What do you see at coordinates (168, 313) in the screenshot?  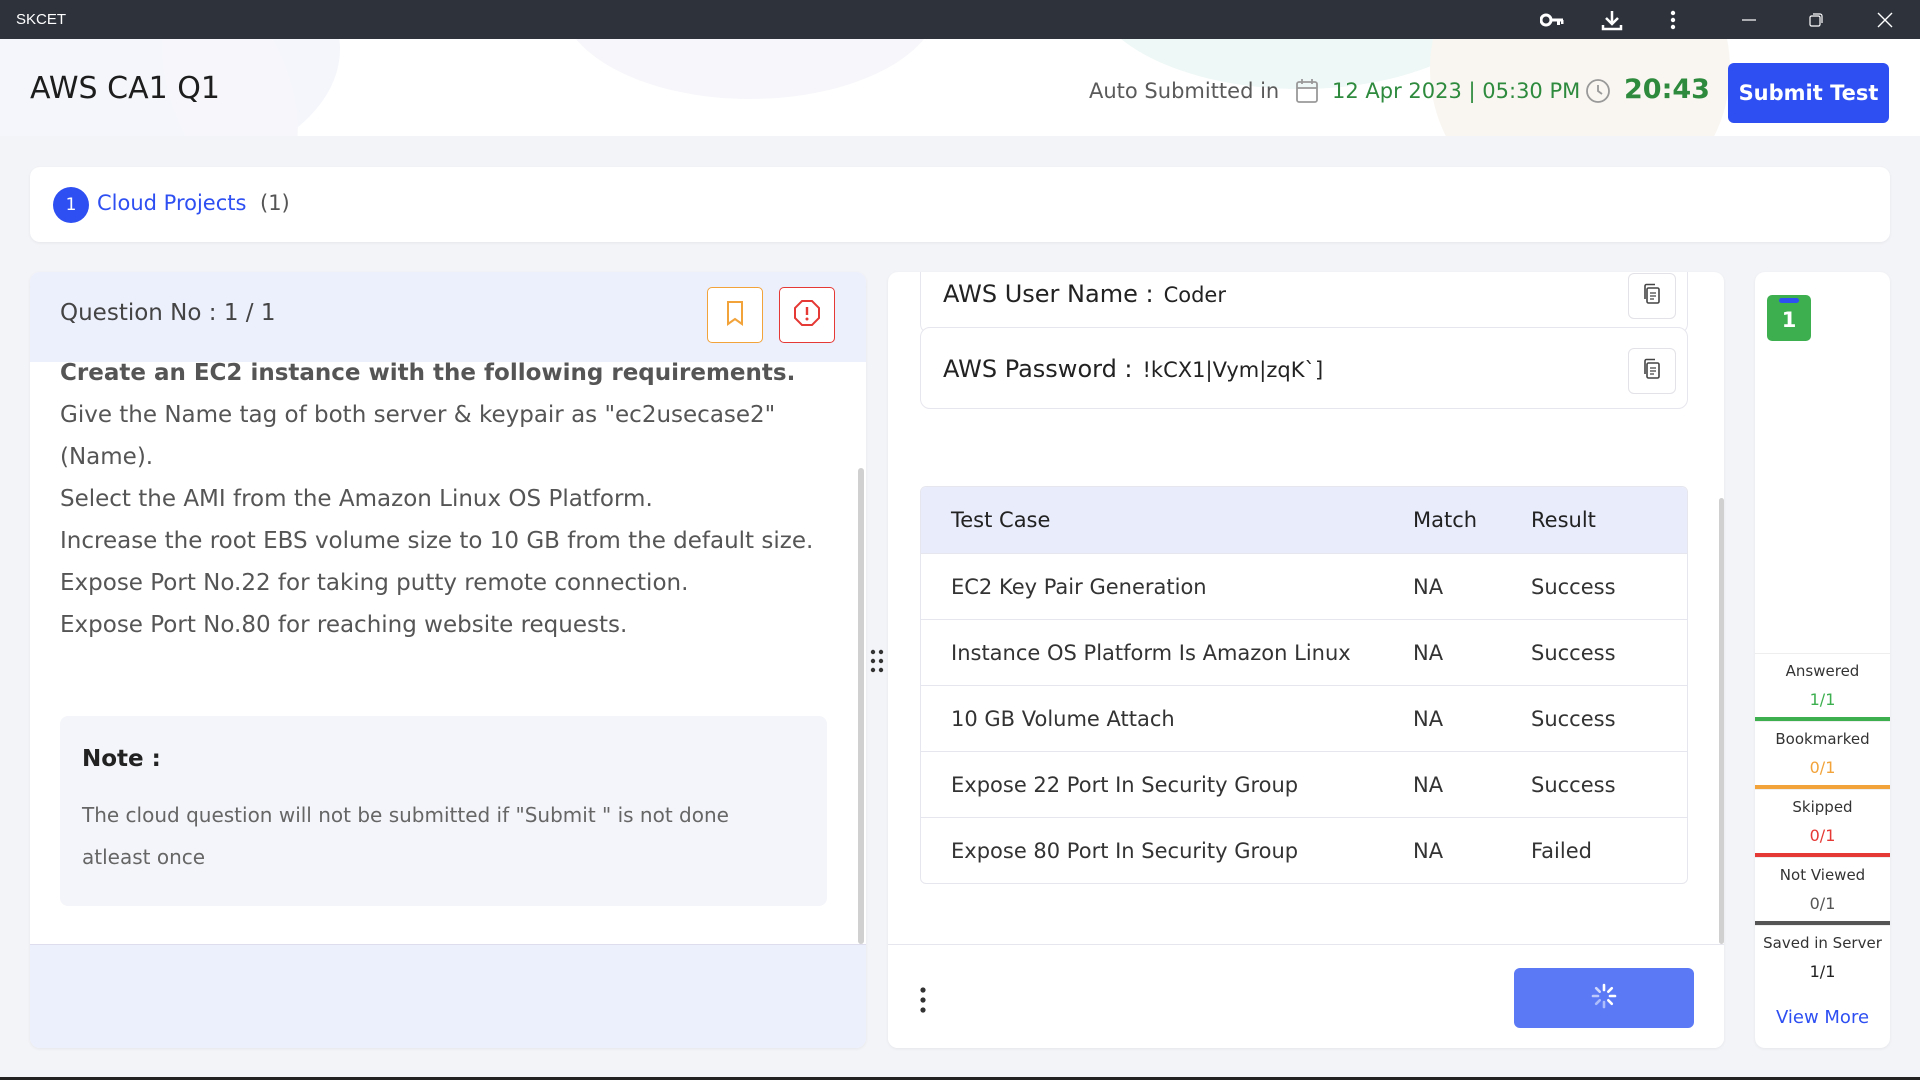 I see `question-number: Question No : 1 / 1` at bounding box center [168, 313].